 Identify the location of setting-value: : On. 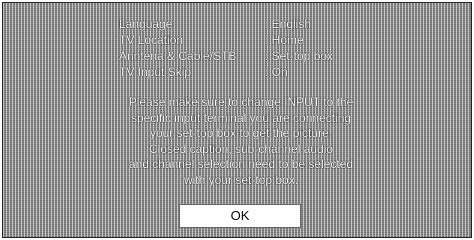
(276, 72).